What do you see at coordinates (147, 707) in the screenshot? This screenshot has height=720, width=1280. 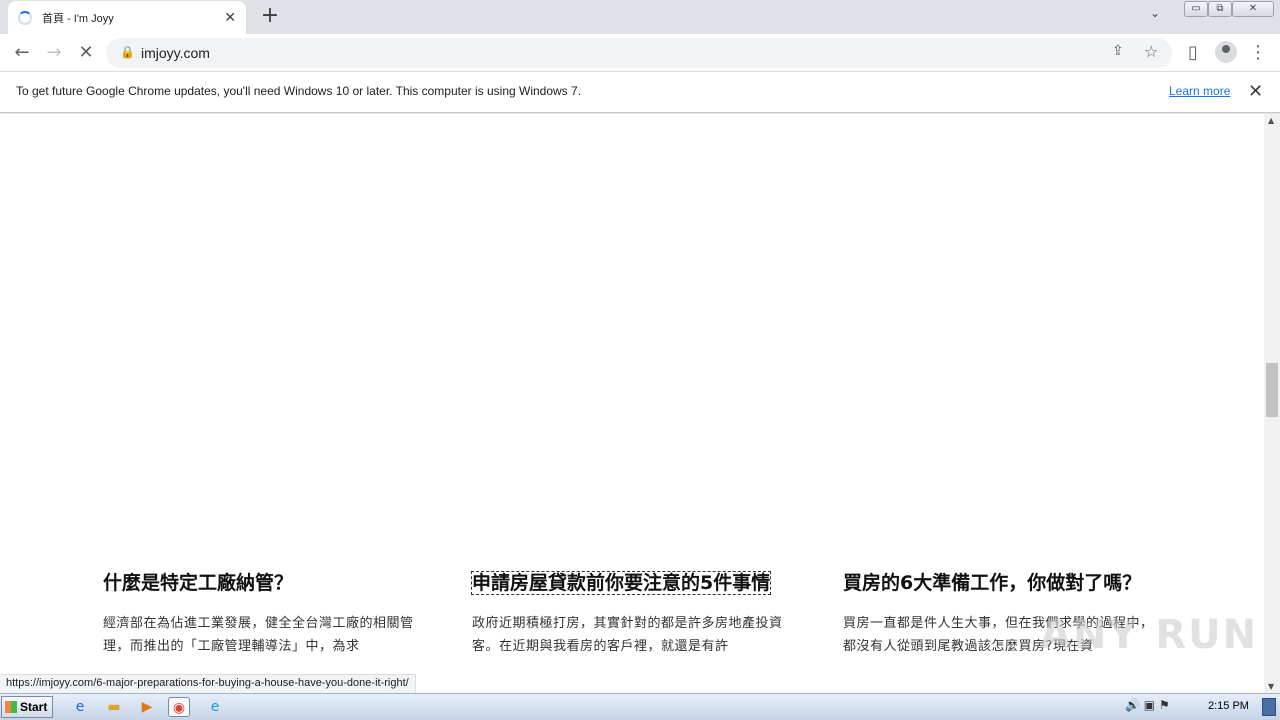 I see `media-player-icon: ▶` at bounding box center [147, 707].